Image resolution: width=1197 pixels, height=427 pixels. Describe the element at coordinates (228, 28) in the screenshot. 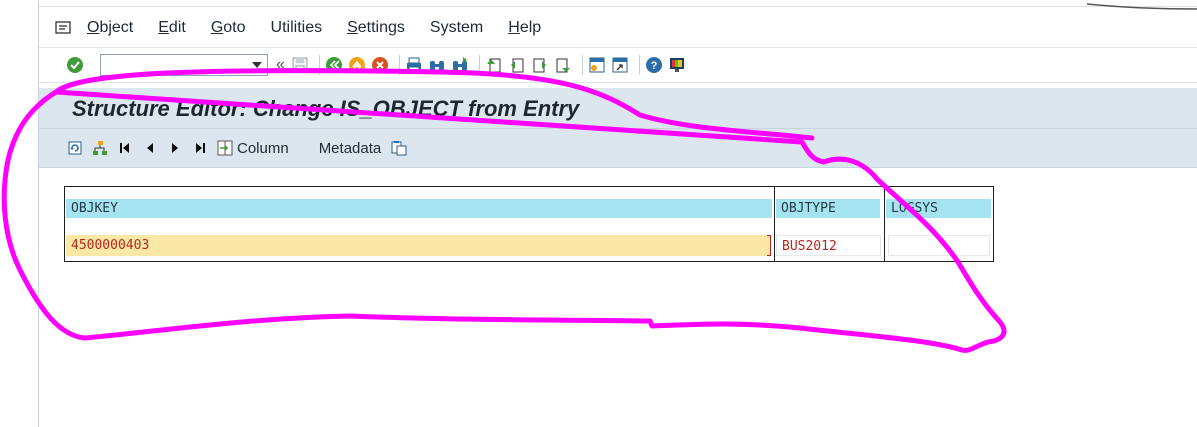

I see `menu-goto: Goto` at that location.